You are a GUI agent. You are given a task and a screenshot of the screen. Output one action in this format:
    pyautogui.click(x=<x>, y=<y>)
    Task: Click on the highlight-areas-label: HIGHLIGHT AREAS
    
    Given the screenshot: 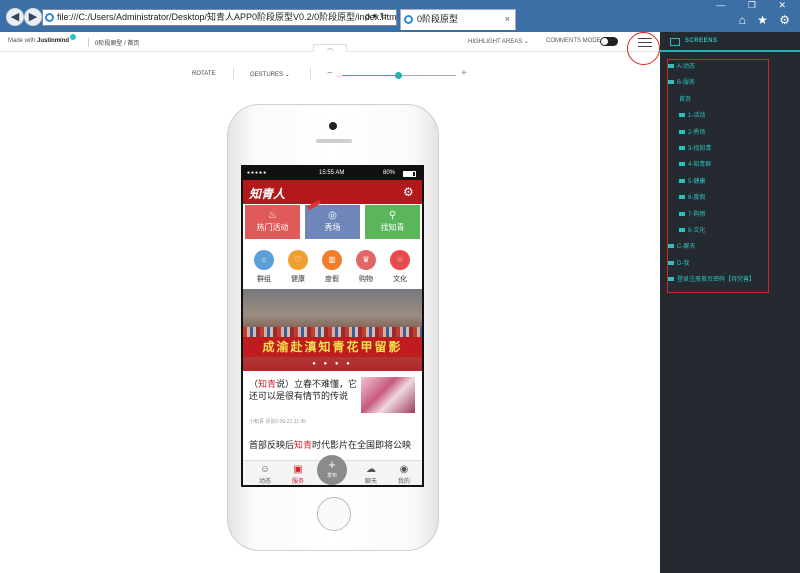 What is the action you would take?
    pyautogui.click(x=495, y=42)
    